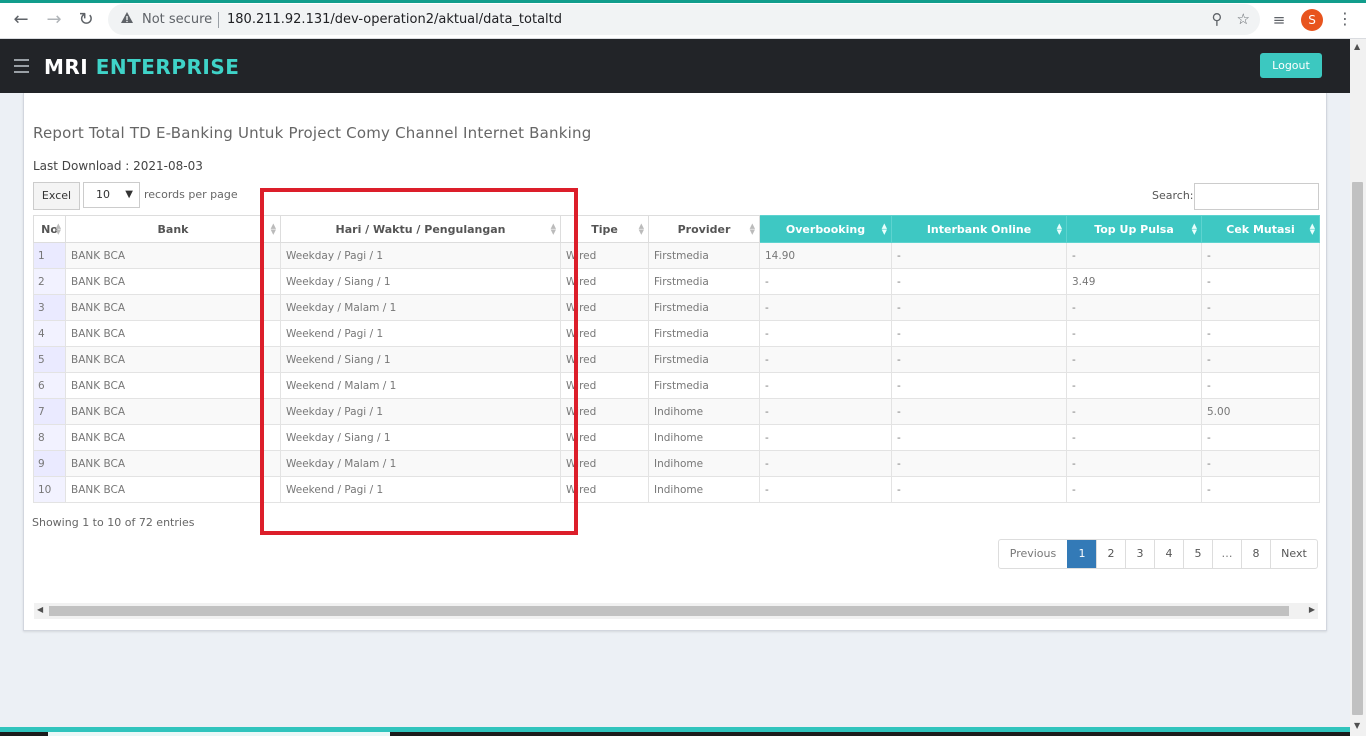 The width and height of the screenshot is (1366, 736). What do you see at coordinates (86, 20) in the screenshot?
I see `reload-icon: ↻` at bounding box center [86, 20].